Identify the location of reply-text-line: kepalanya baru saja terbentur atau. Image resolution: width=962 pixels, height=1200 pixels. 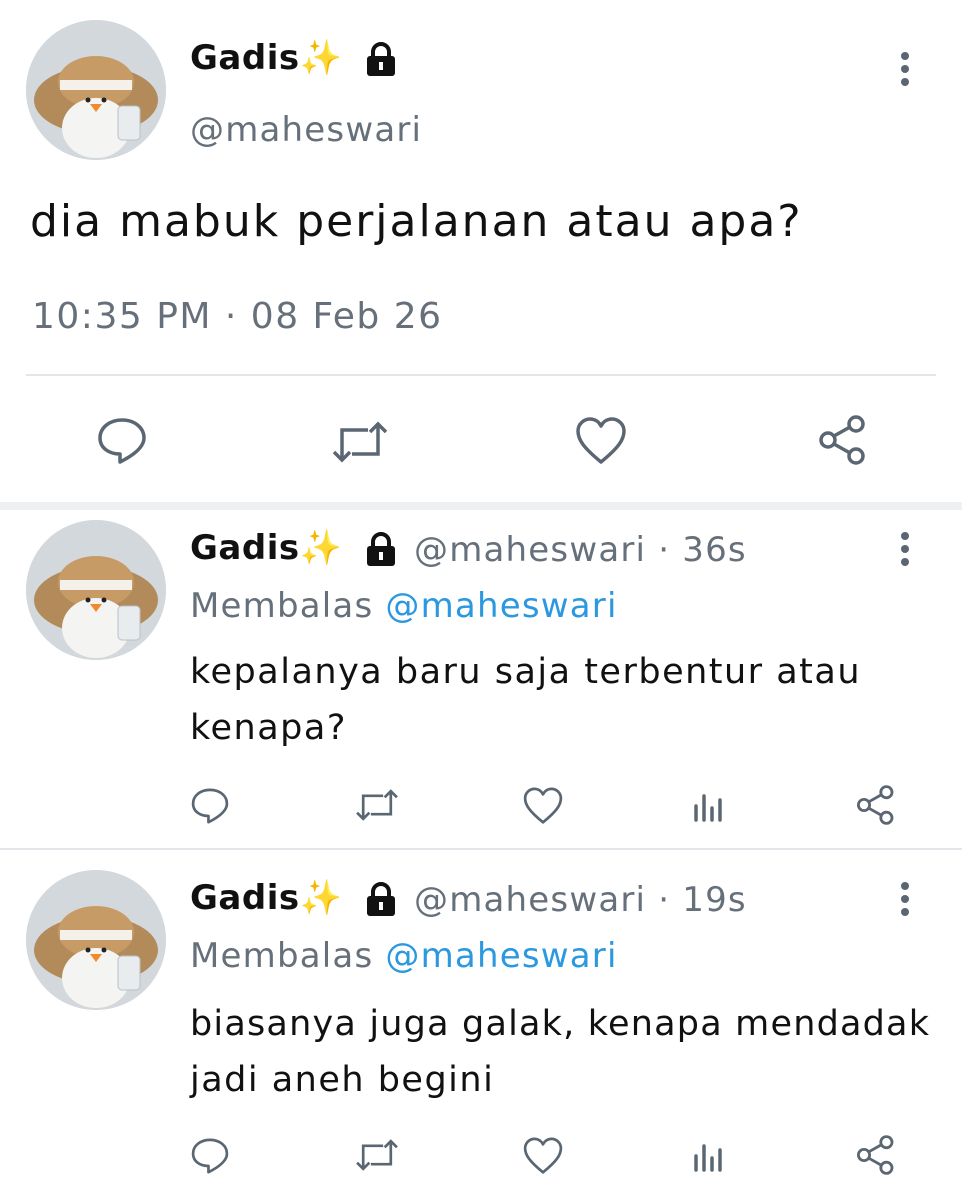
(526, 672).